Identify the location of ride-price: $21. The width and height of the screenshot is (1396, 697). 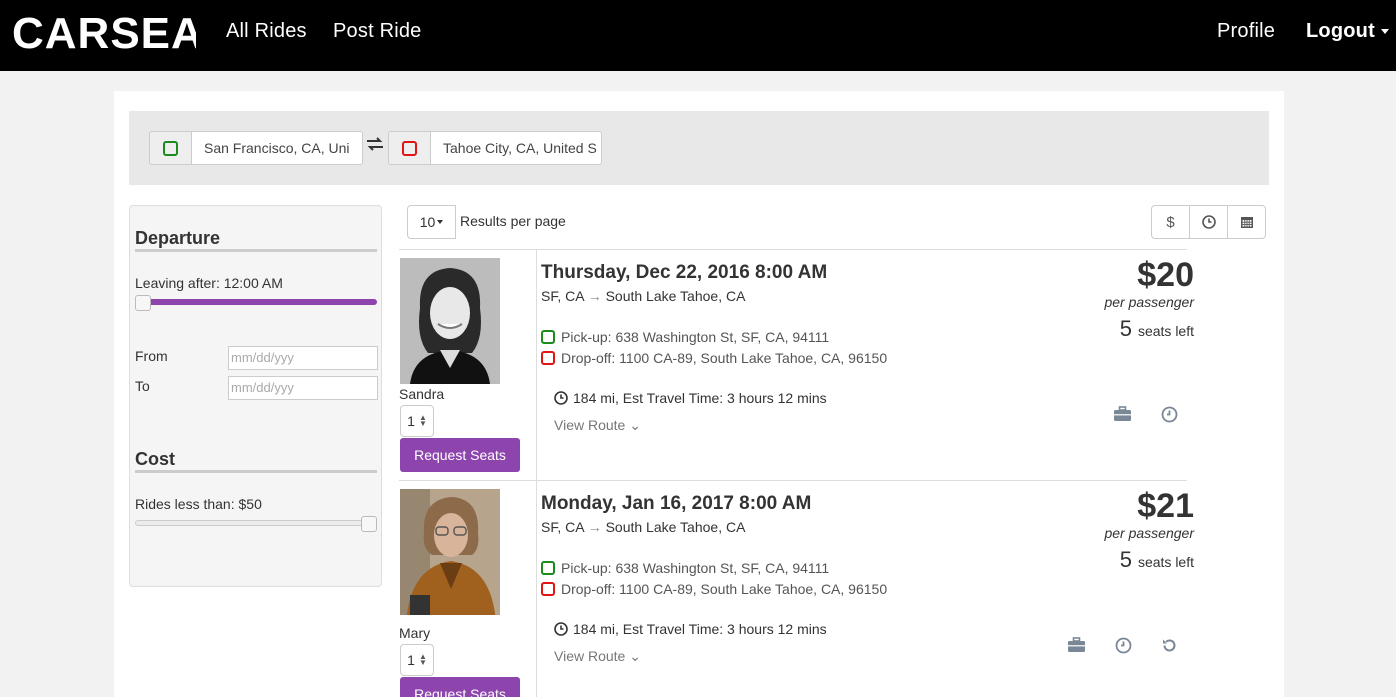
(1165, 506).